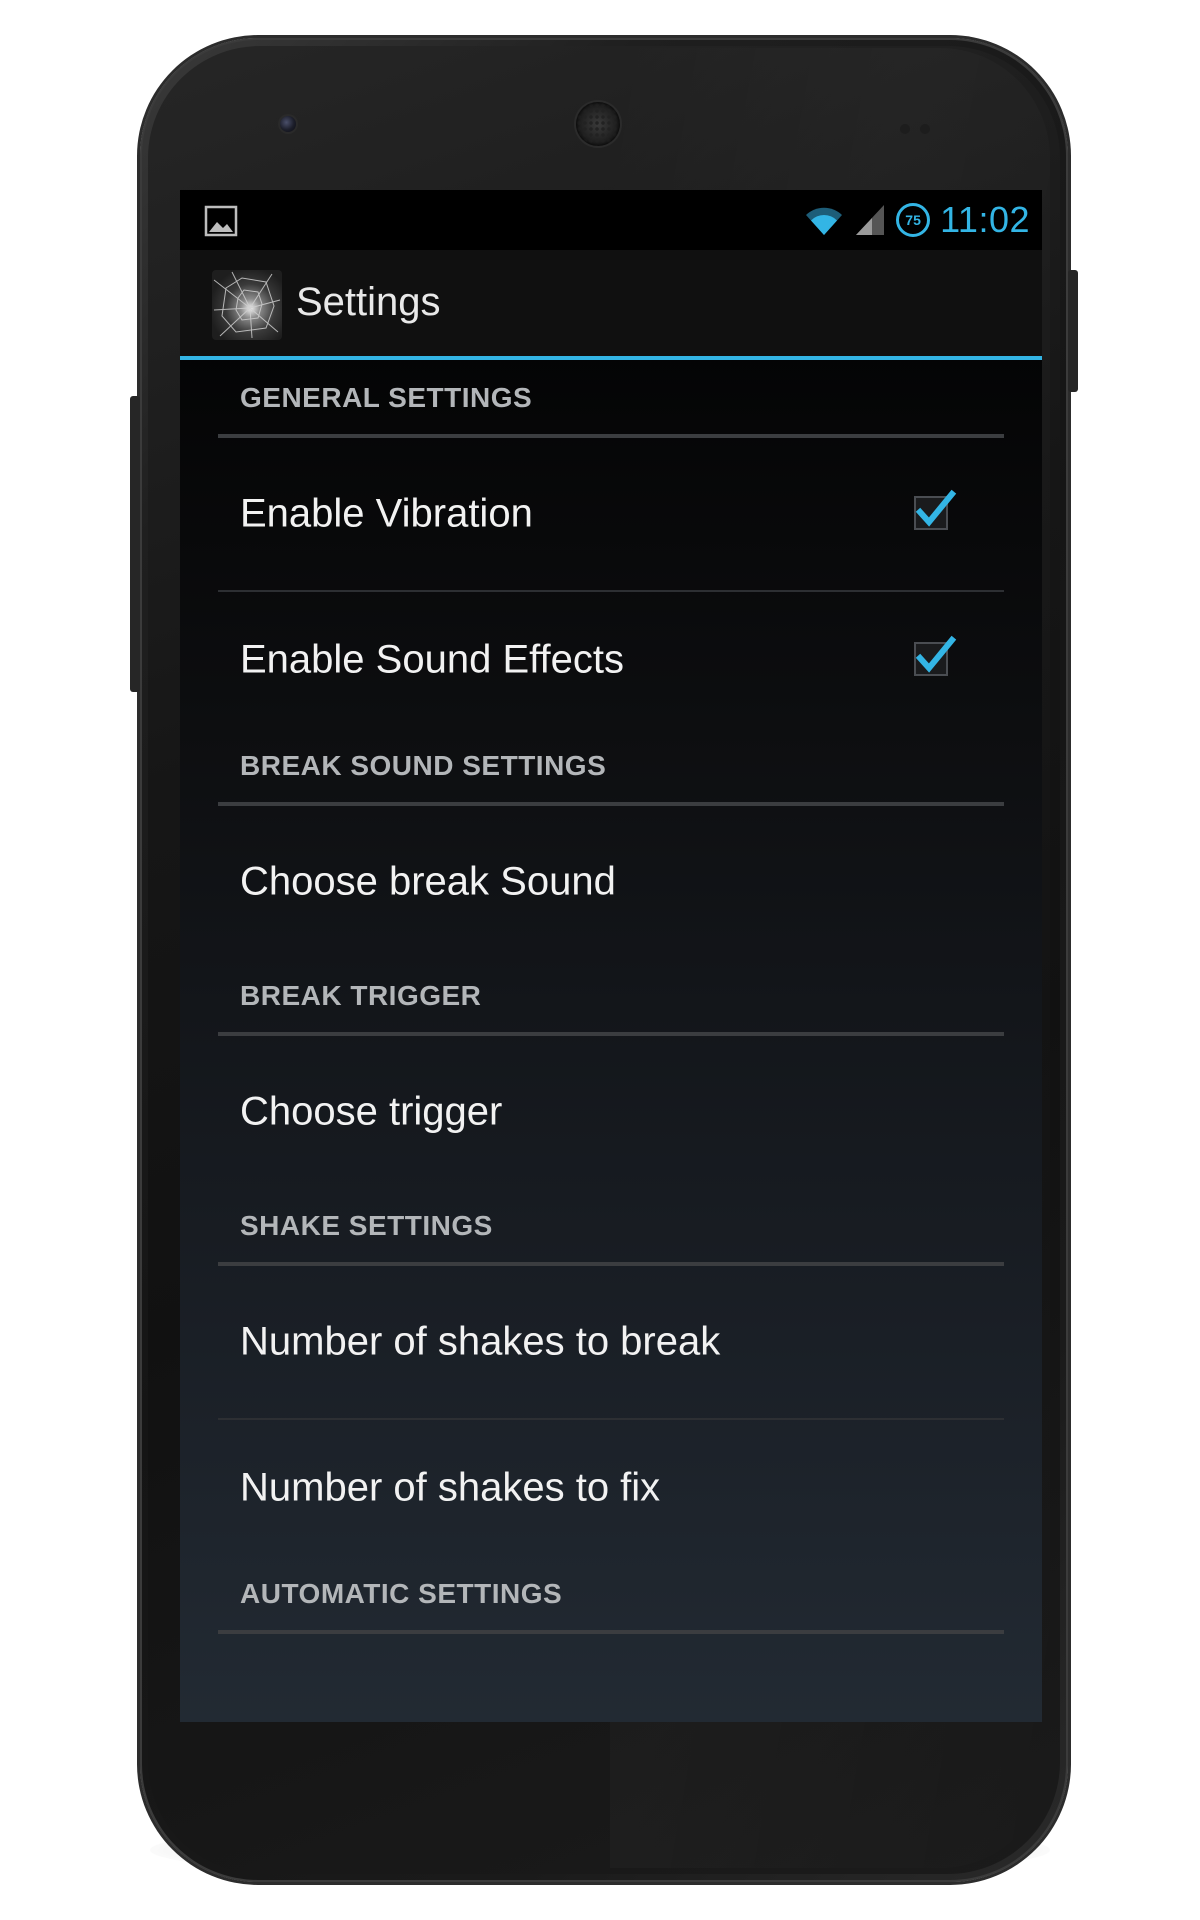  What do you see at coordinates (611, 305) in the screenshot?
I see `action-bar: Settings` at bounding box center [611, 305].